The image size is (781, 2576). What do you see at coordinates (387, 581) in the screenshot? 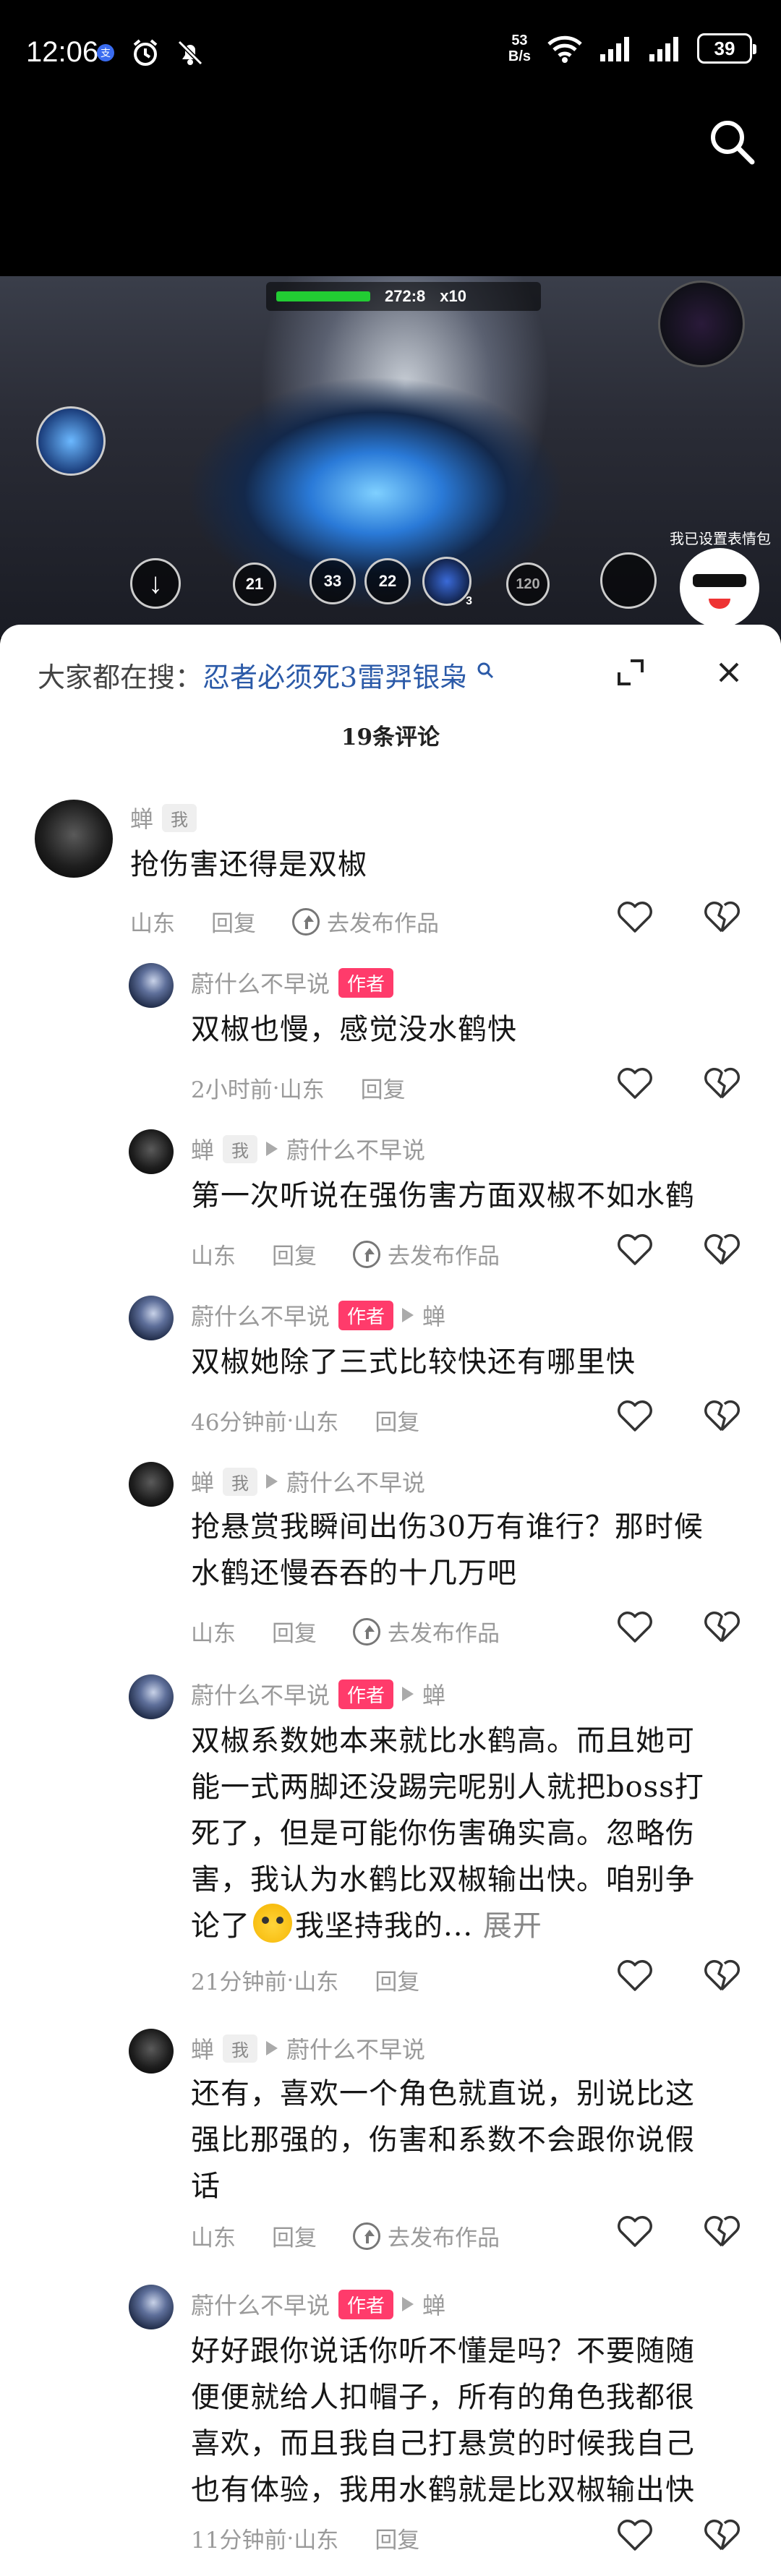
I see `skill-button-3: 22` at bounding box center [387, 581].